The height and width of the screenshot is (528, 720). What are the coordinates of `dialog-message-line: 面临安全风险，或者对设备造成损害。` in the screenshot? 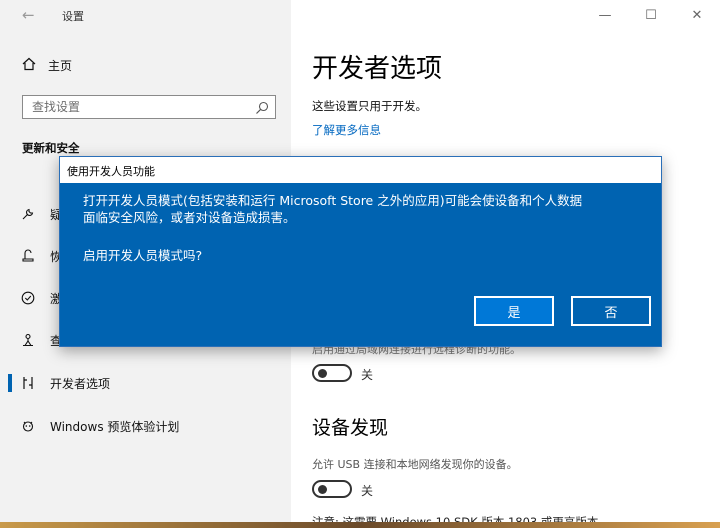 It's located at (189, 217).